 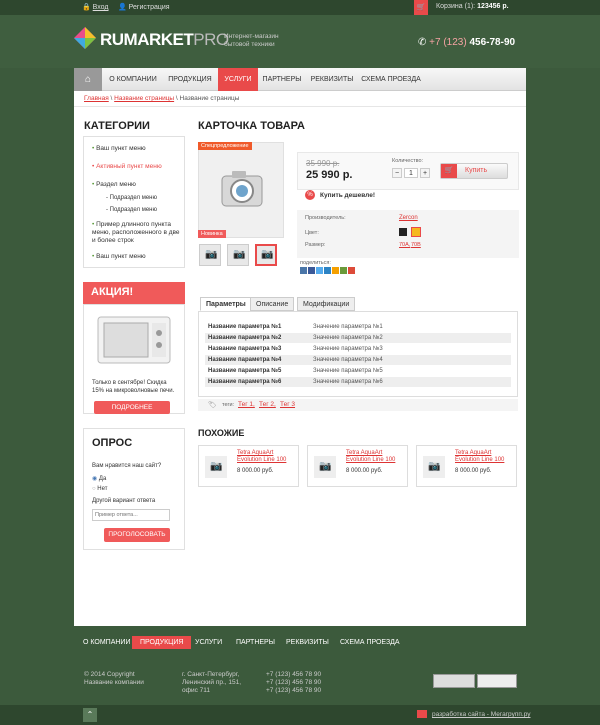 I want to click on footer-nav-products: ПРОДУКЦИЯ, so click(x=162, y=642).